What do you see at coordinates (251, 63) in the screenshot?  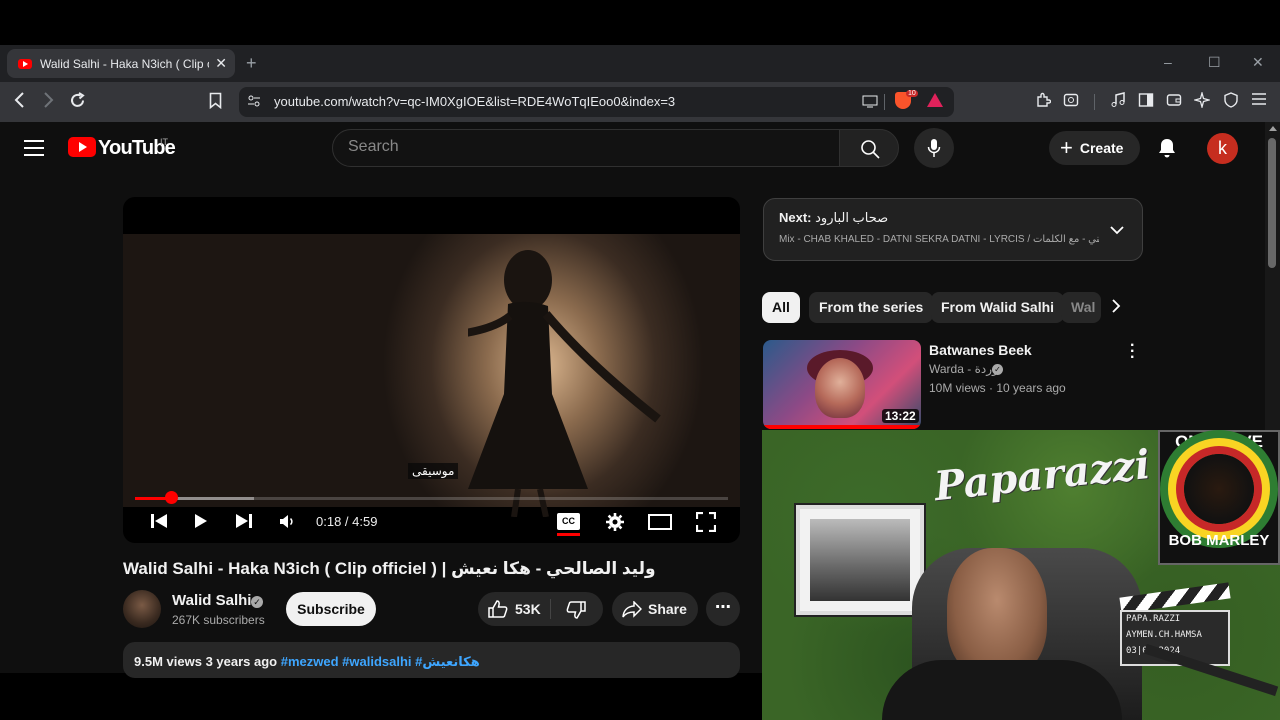 I see `new-tab-button: +` at bounding box center [251, 63].